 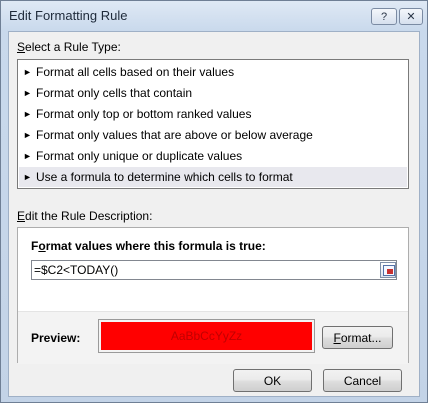 What do you see at coordinates (362, 380) in the screenshot?
I see `cancel-button: Cancel` at bounding box center [362, 380].